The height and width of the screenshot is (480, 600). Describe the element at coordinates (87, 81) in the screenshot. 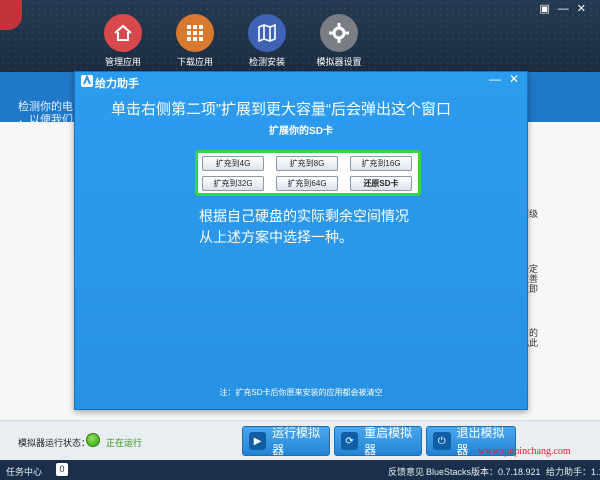

I see `logo-icon` at that location.